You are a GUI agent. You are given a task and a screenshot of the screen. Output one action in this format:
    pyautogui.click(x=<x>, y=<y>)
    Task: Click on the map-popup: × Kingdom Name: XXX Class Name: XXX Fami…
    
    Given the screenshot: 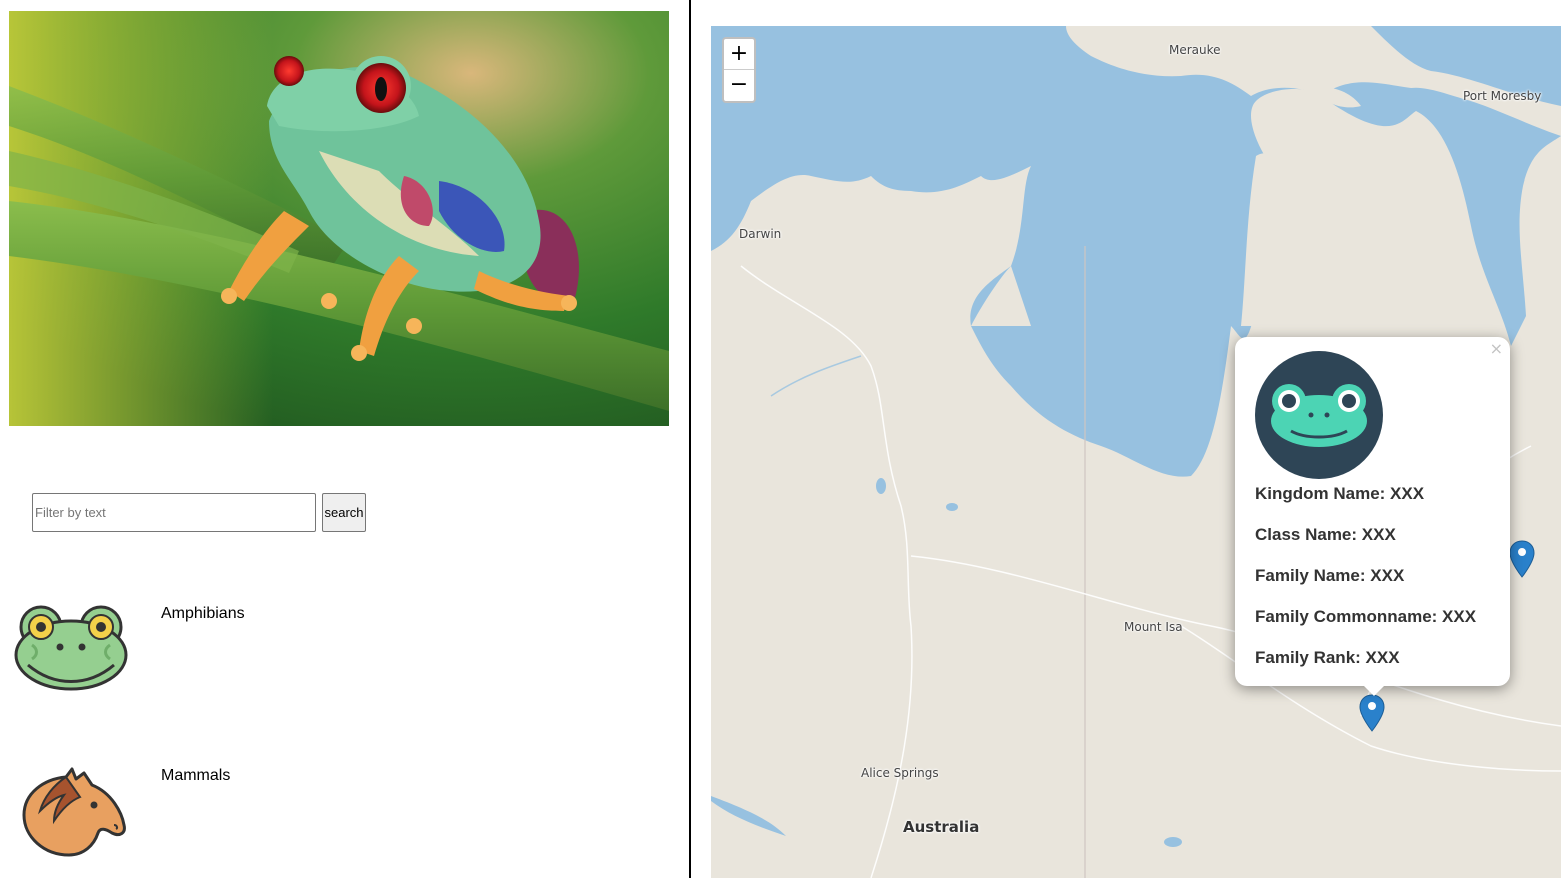 What is the action you would take?
    pyautogui.click(x=1372, y=511)
    